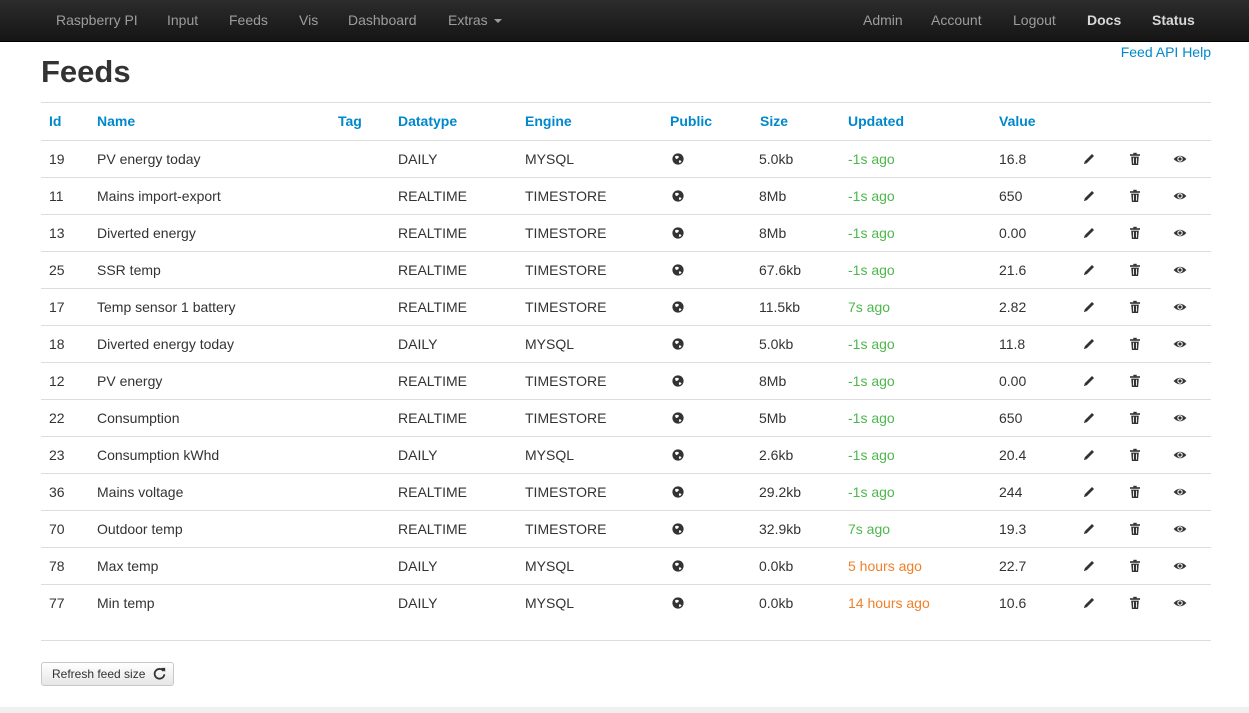  Describe the element at coordinates (1013, 270) in the screenshot. I see `cell-value: 21.6` at that location.